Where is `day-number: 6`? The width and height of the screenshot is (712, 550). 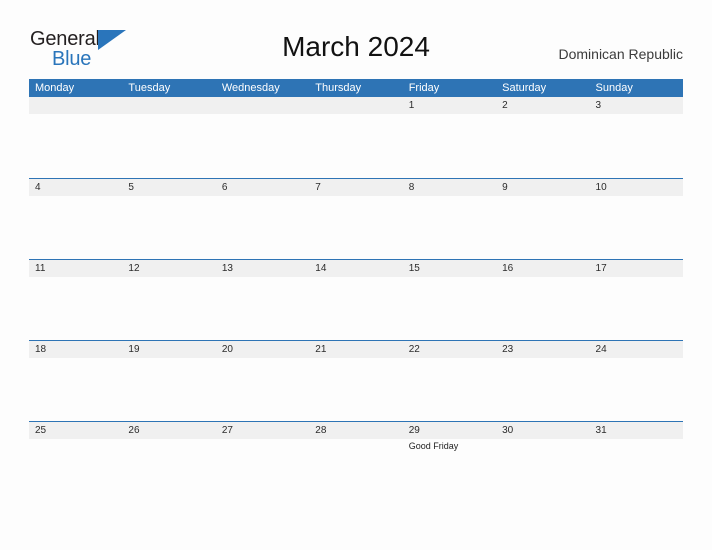
day-number: 6 is located at coordinates (224, 187).